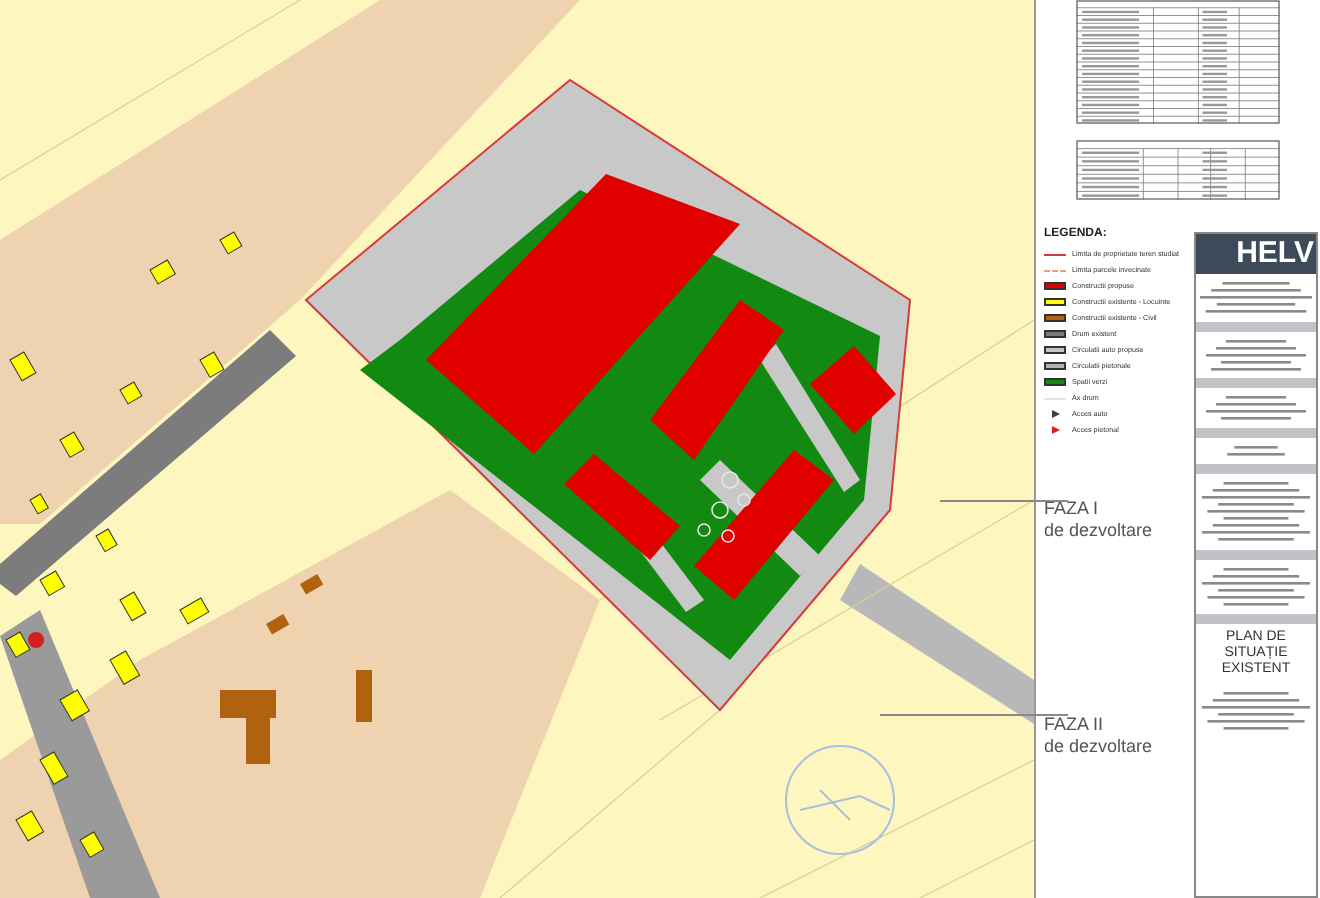 Image resolution: width=1320 pixels, height=898 pixels. I want to click on company-logo: HELV, so click(1256, 254).